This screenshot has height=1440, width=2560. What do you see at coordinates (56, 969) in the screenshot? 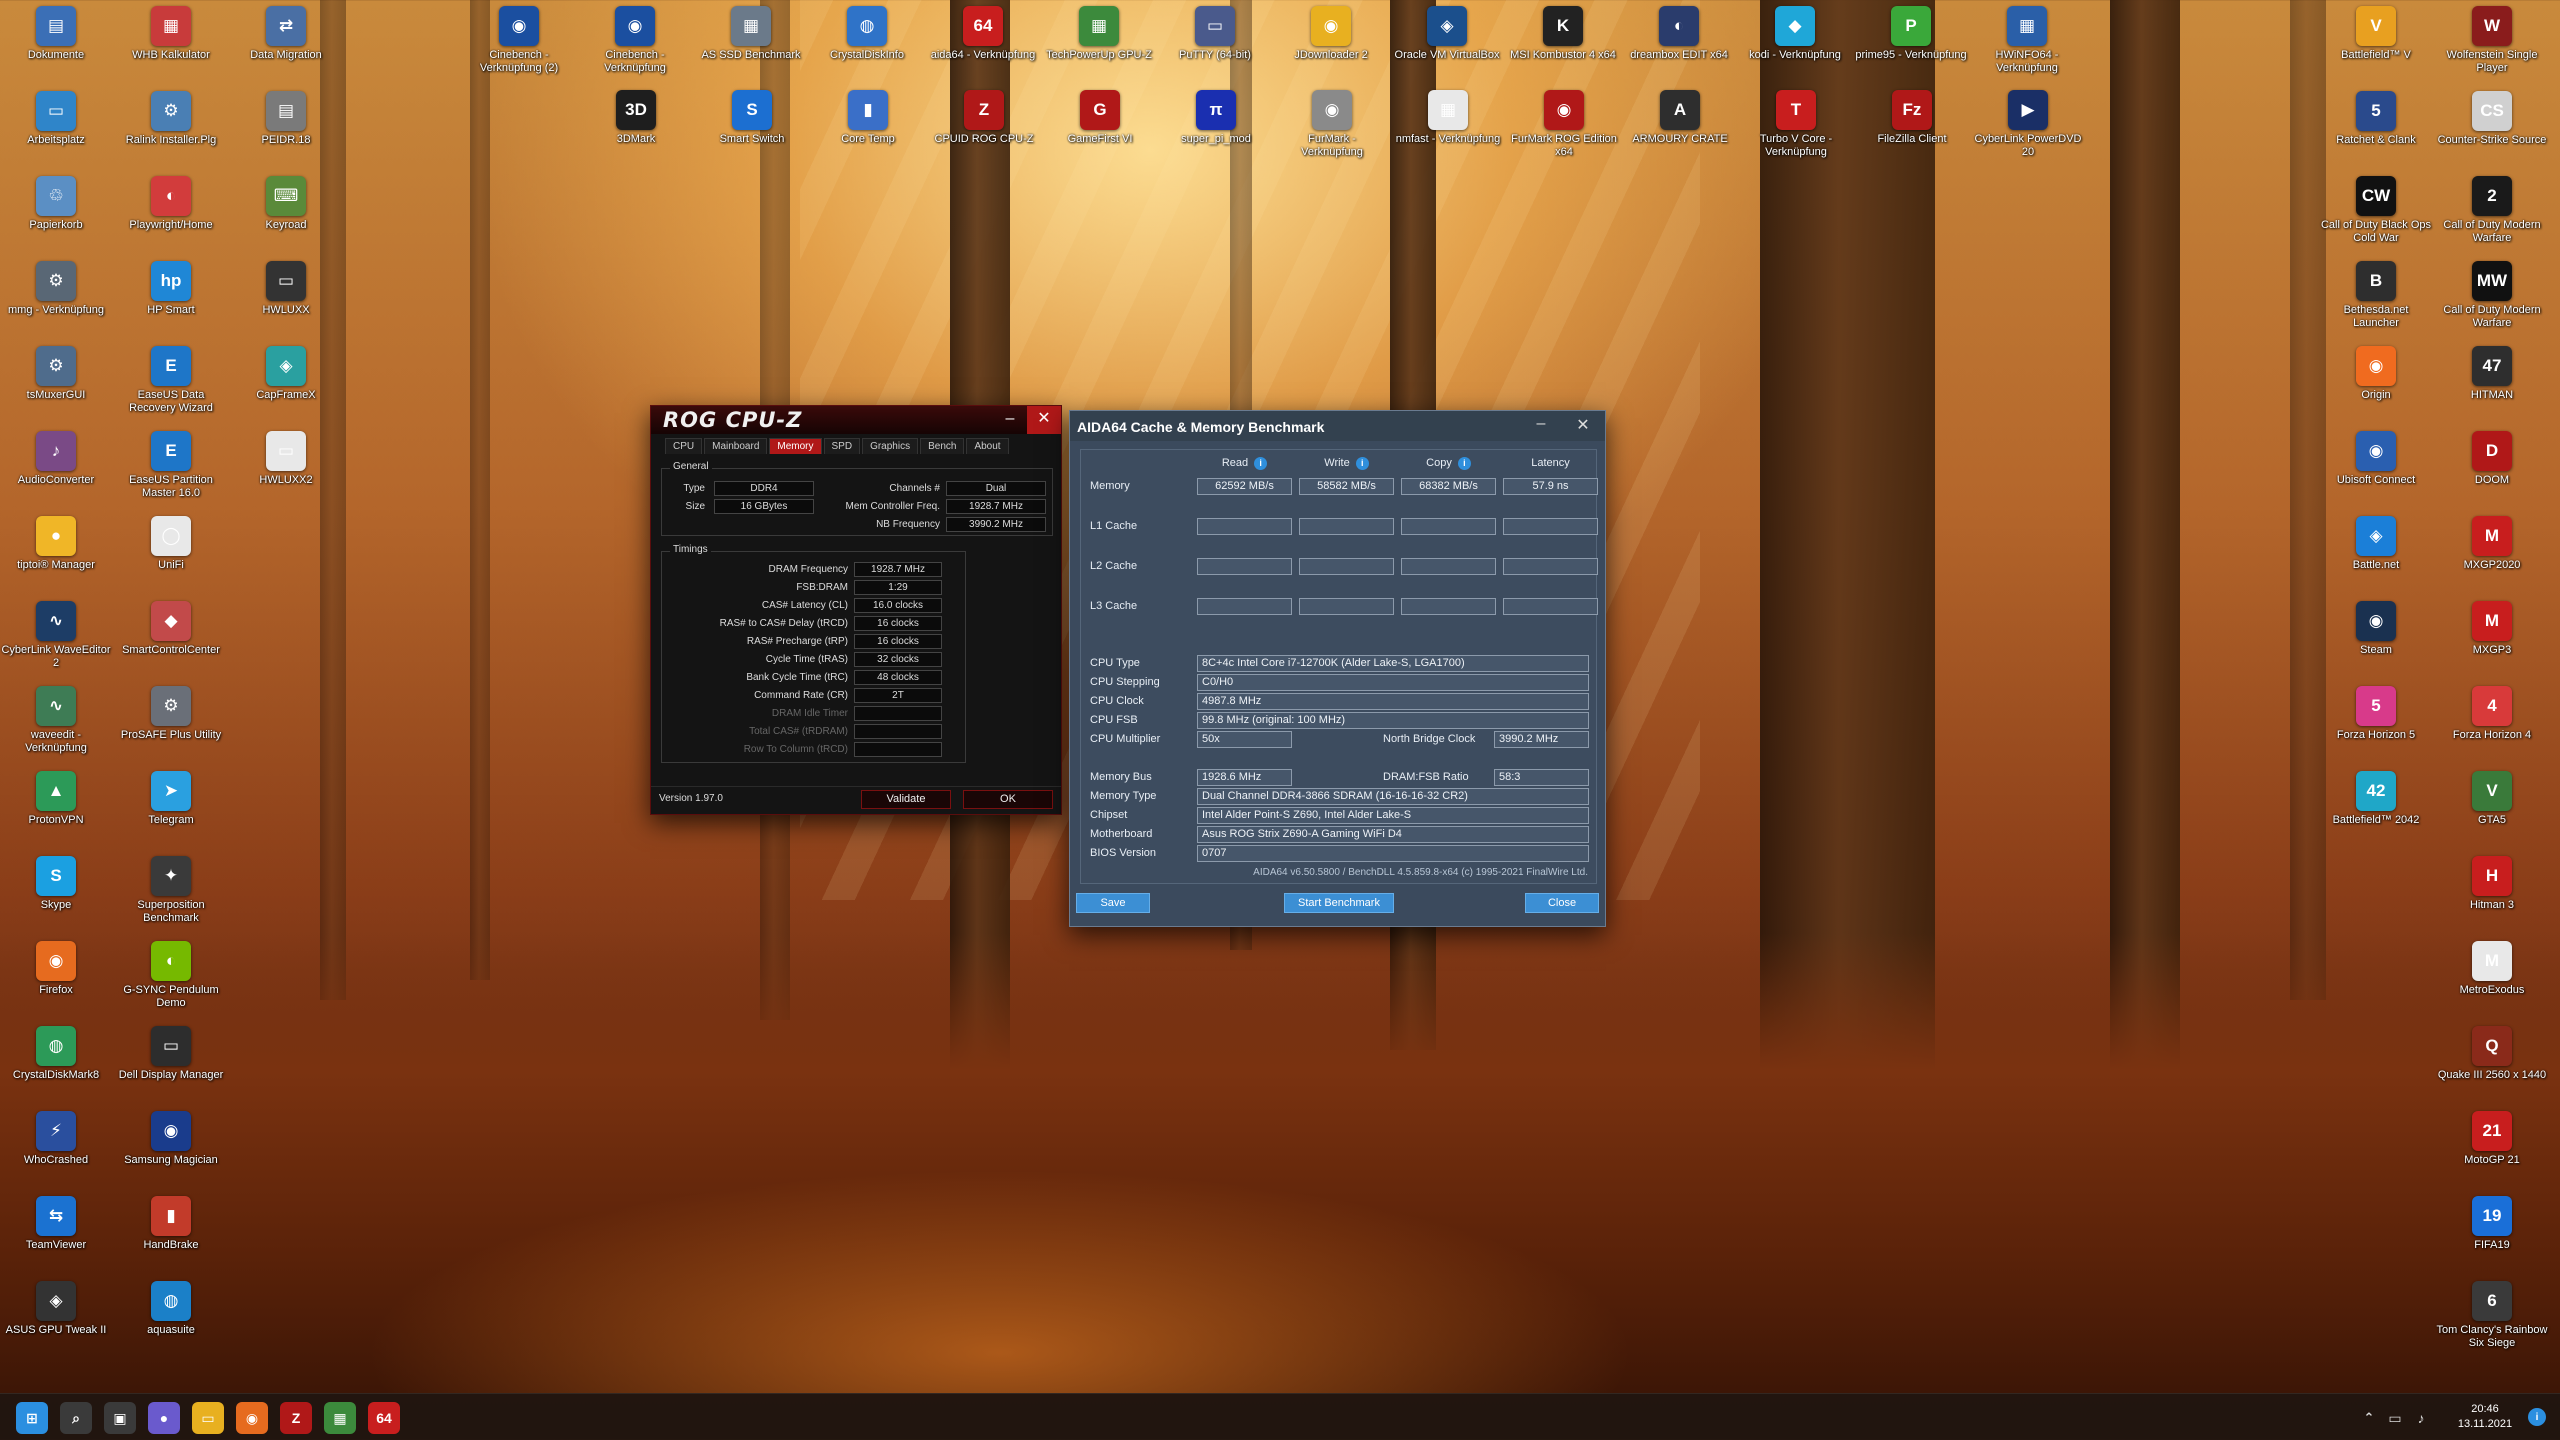
I see `desktop-icon-firefox: ◉ Firefox` at bounding box center [56, 969].